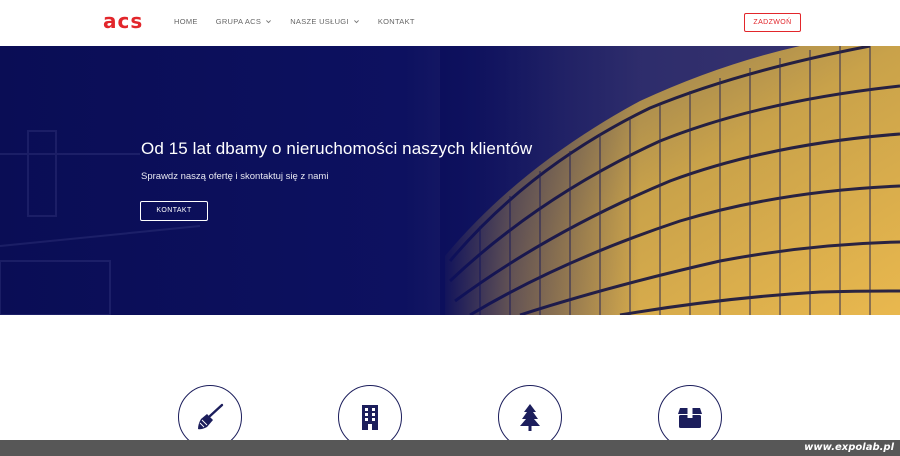  I want to click on logo-text: acs, so click(123, 21).